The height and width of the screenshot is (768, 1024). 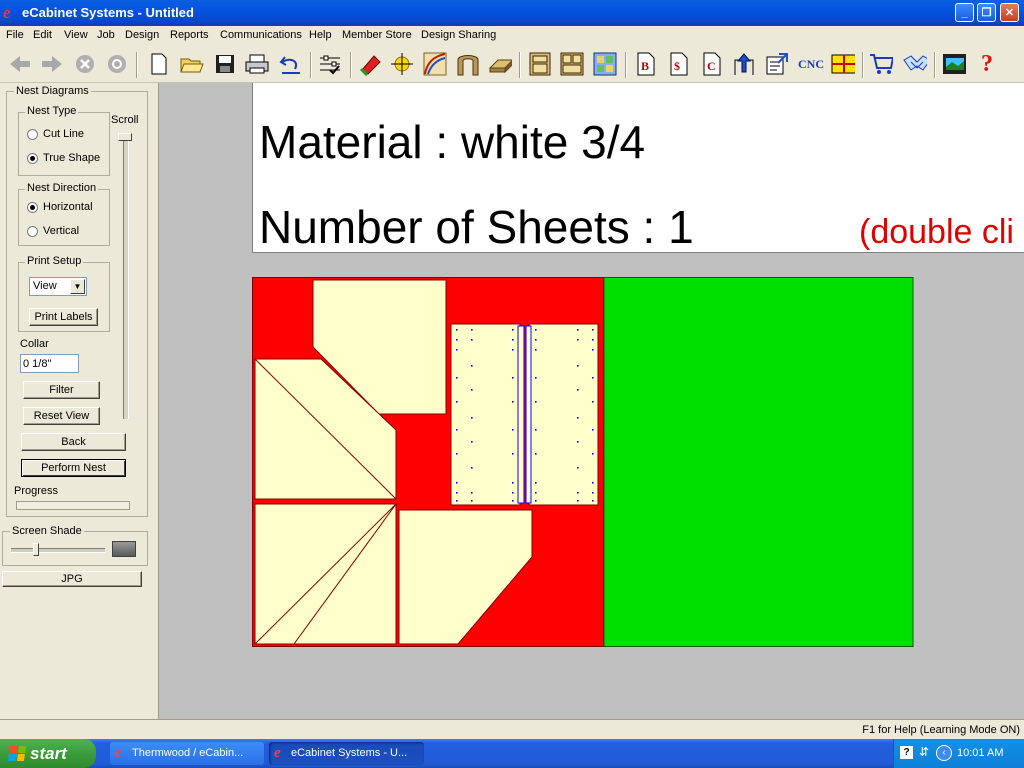 What do you see at coordinates (61, 416) in the screenshot?
I see `reset-view-button: Reset View` at bounding box center [61, 416].